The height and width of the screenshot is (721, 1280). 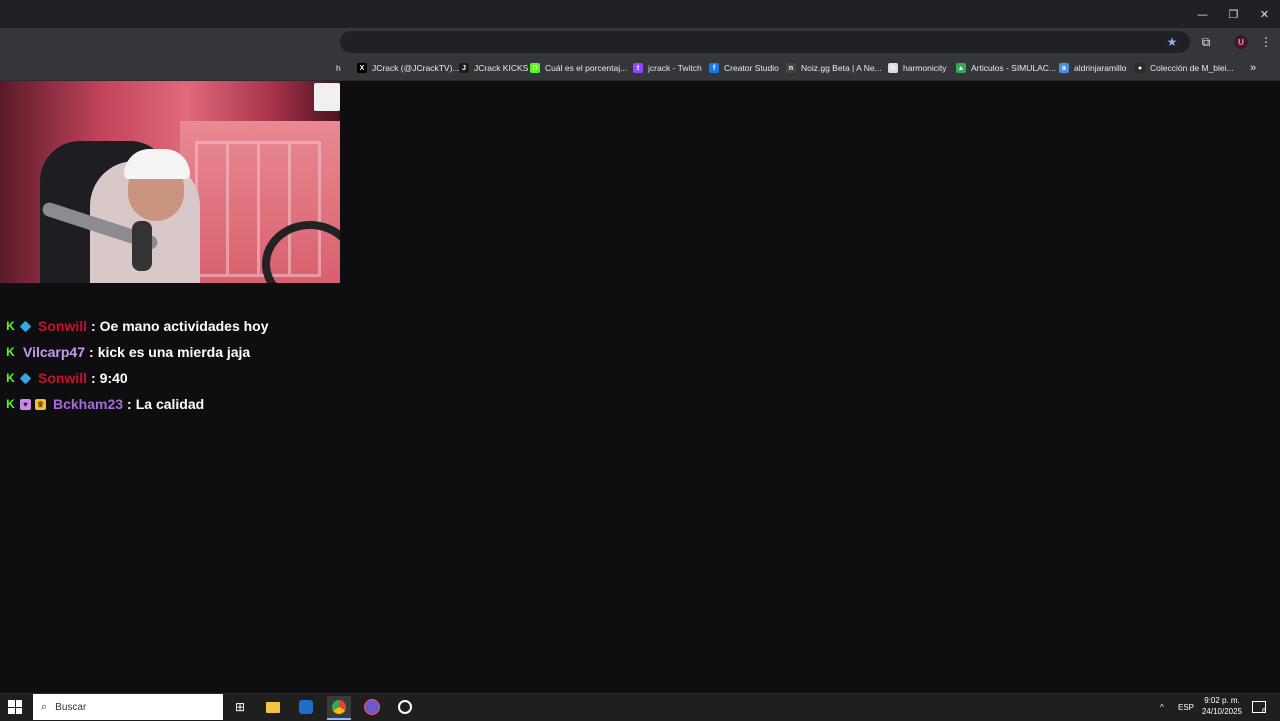 I want to click on bookmark-item: h harmonicity, so click(x=917, y=68).